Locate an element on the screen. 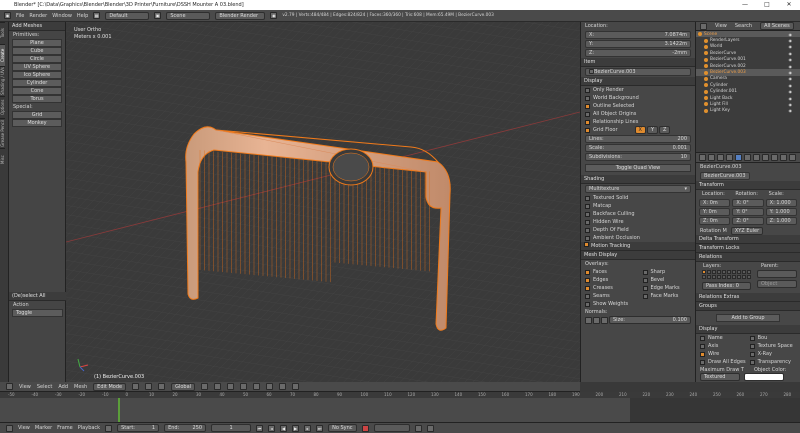 This screenshot has width=800, height=433. outliner-search-menu: Search is located at coordinates (743, 26).